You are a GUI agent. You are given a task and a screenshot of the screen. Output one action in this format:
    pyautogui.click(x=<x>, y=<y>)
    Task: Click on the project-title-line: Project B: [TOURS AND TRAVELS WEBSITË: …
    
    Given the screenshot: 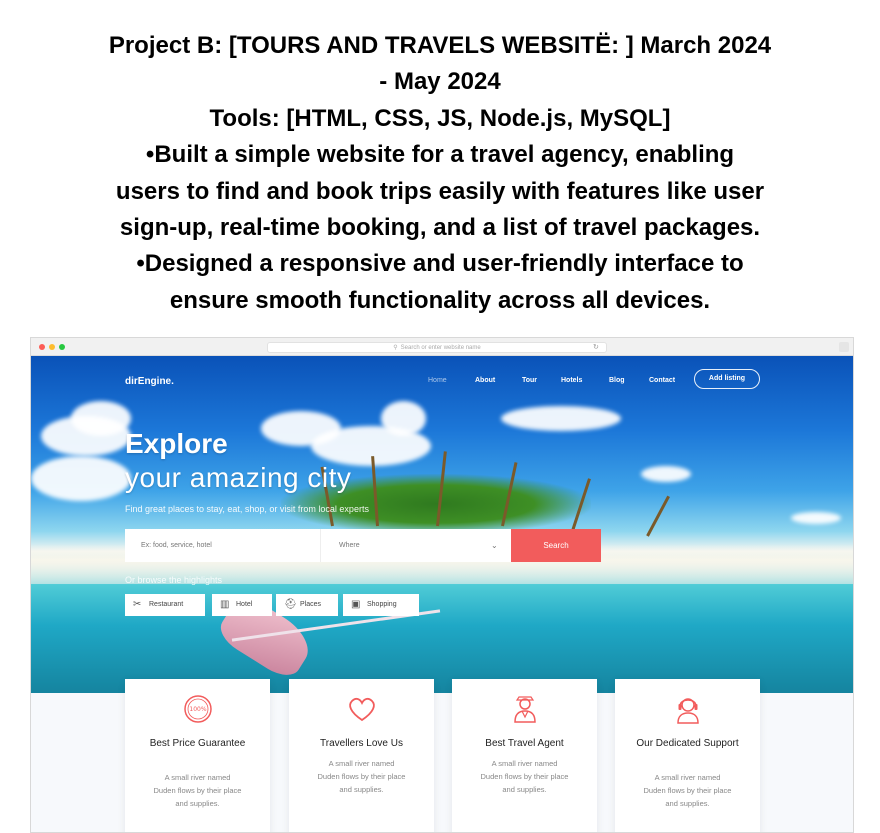 What is the action you would take?
    pyautogui.click(x=440, y=45)
    